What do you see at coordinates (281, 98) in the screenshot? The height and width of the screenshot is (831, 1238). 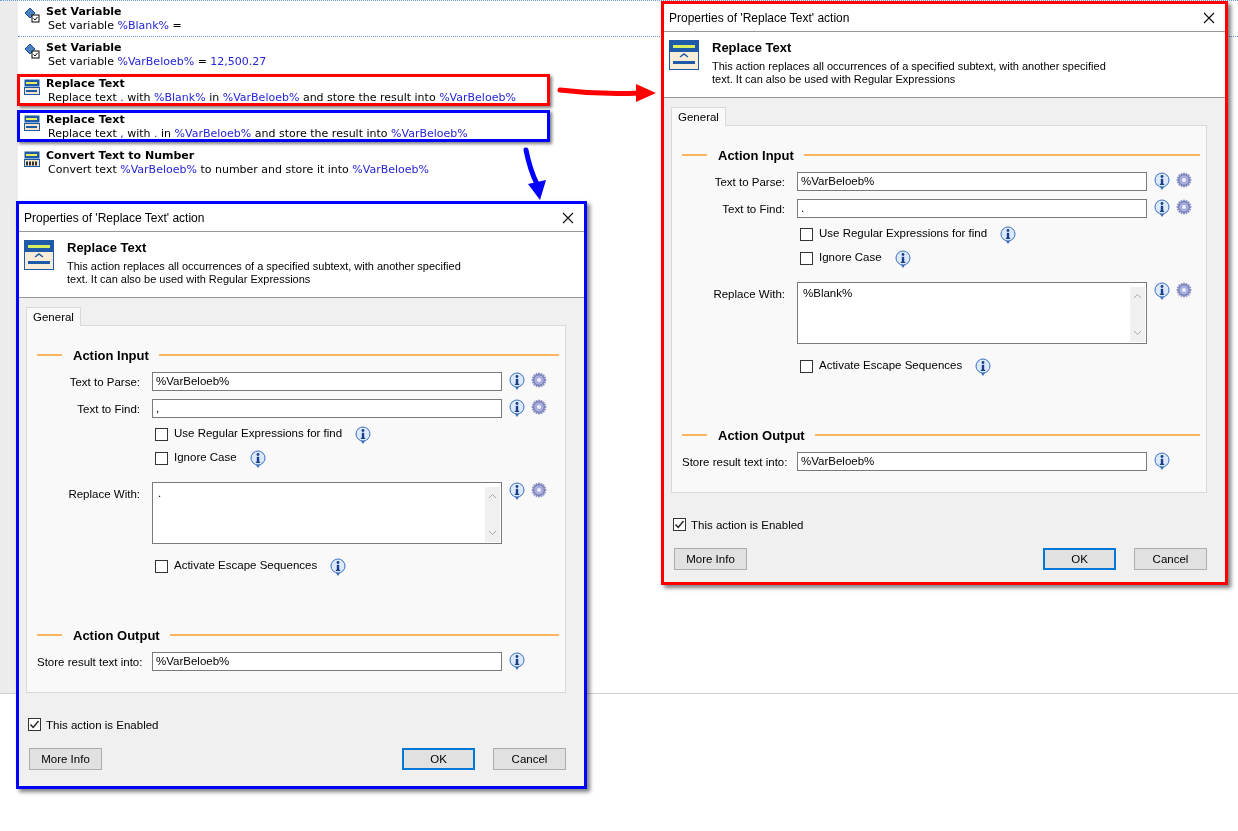 I see `step-description: Replace text . with %Blank% in %VarBeloeb% and store the result into %VarBeloeb%` at bounding box center [281, 98].